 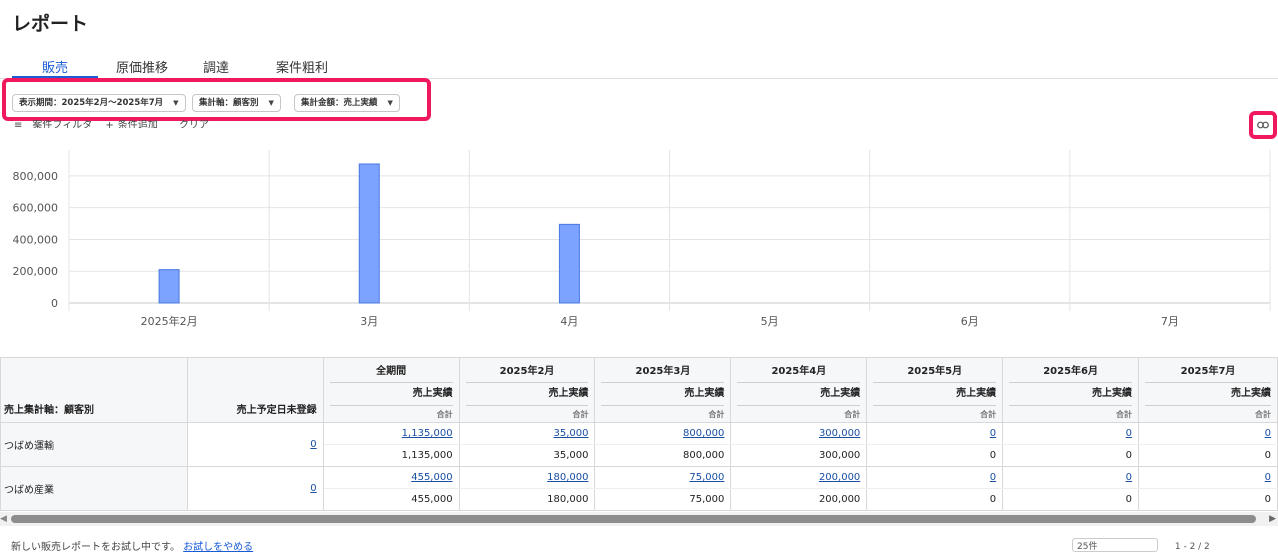 I want to click on value-link: 300,000, so click(x=839, y=433).